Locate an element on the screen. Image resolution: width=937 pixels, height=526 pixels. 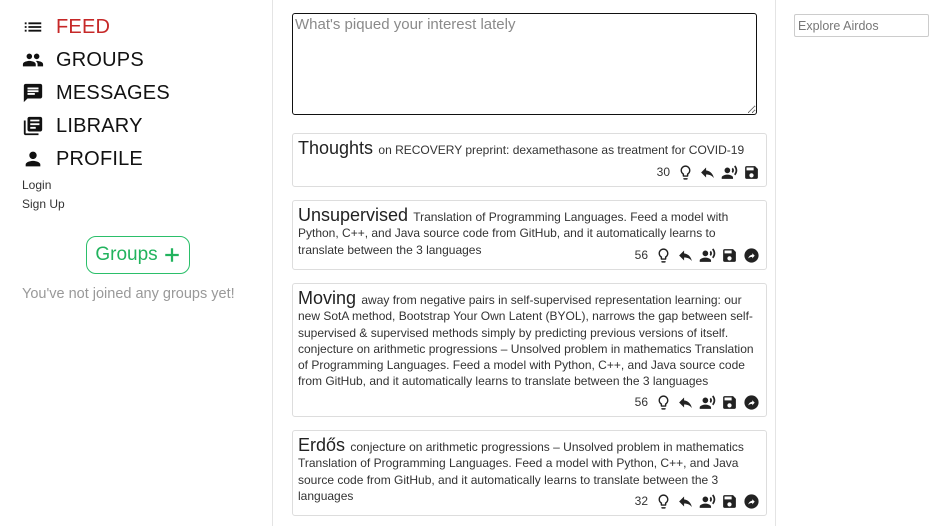
person-icon is located at coordinates (33, 159).